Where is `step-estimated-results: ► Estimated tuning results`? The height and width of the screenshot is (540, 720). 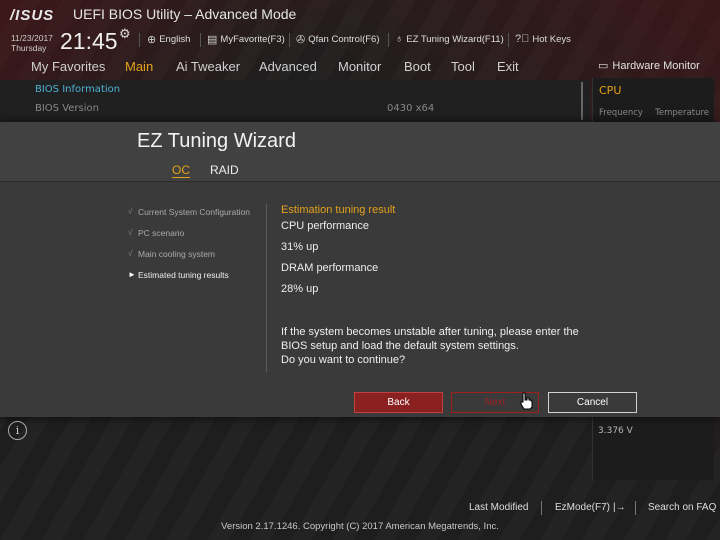
step-estimated-results: ► Estimated tuning results is located at coordinates (178, 275).